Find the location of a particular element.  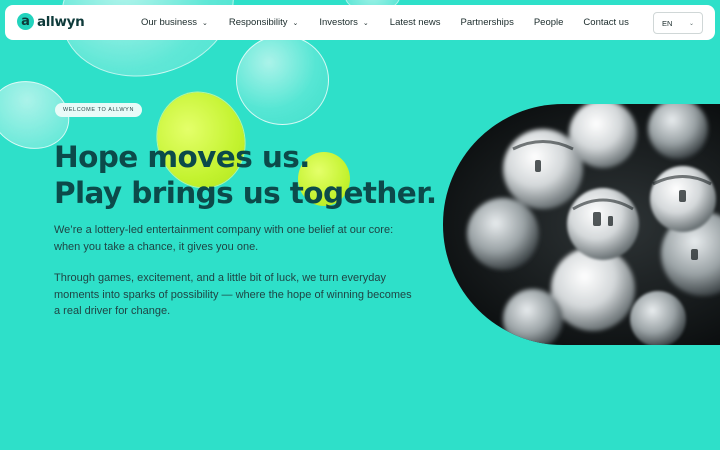

nav-item-people: People is located at coordinates (549, 22).